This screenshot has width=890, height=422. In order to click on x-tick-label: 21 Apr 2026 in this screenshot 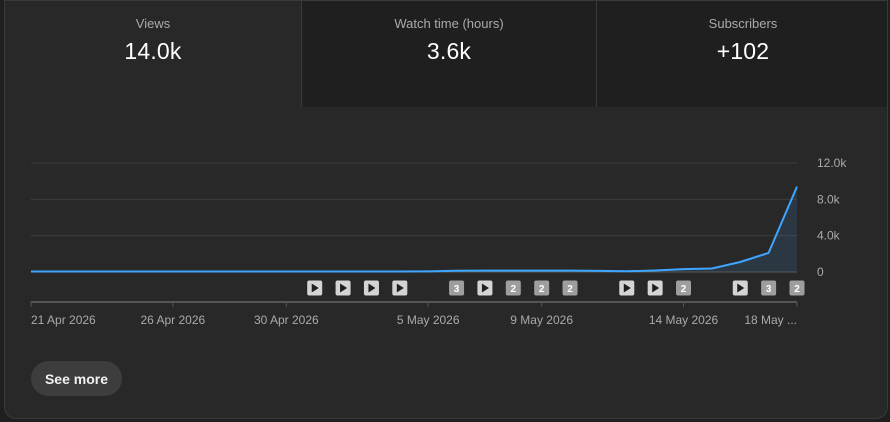, I will do `click(63, 320)`.